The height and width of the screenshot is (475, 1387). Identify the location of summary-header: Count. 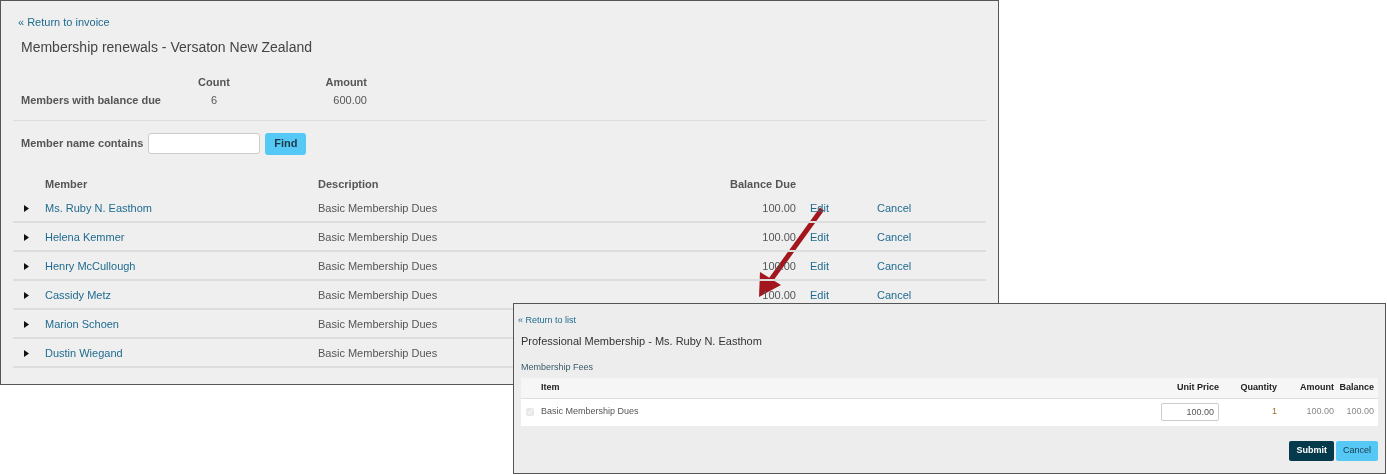
(214, 82).